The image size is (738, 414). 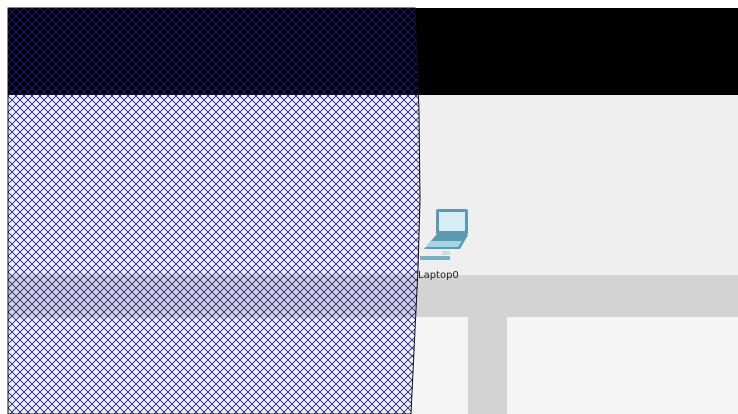 What do you see at coordinates (444, 234) in the screenshot?
I see `laptop-icon` at bounding box center [444, 234].